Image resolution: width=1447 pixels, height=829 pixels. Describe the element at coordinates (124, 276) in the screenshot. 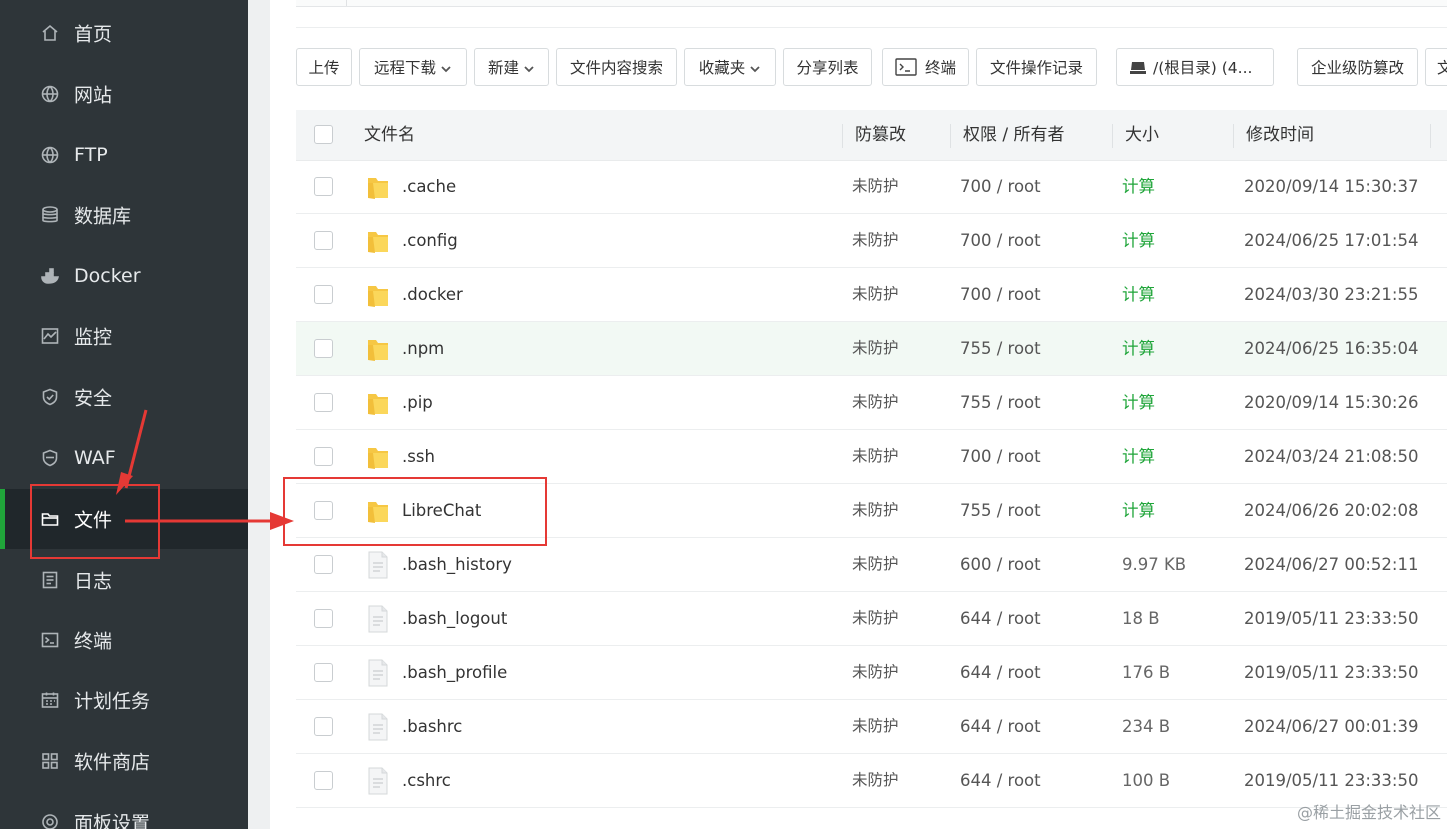

I see `sidebar-item-4: Docker` at that location.